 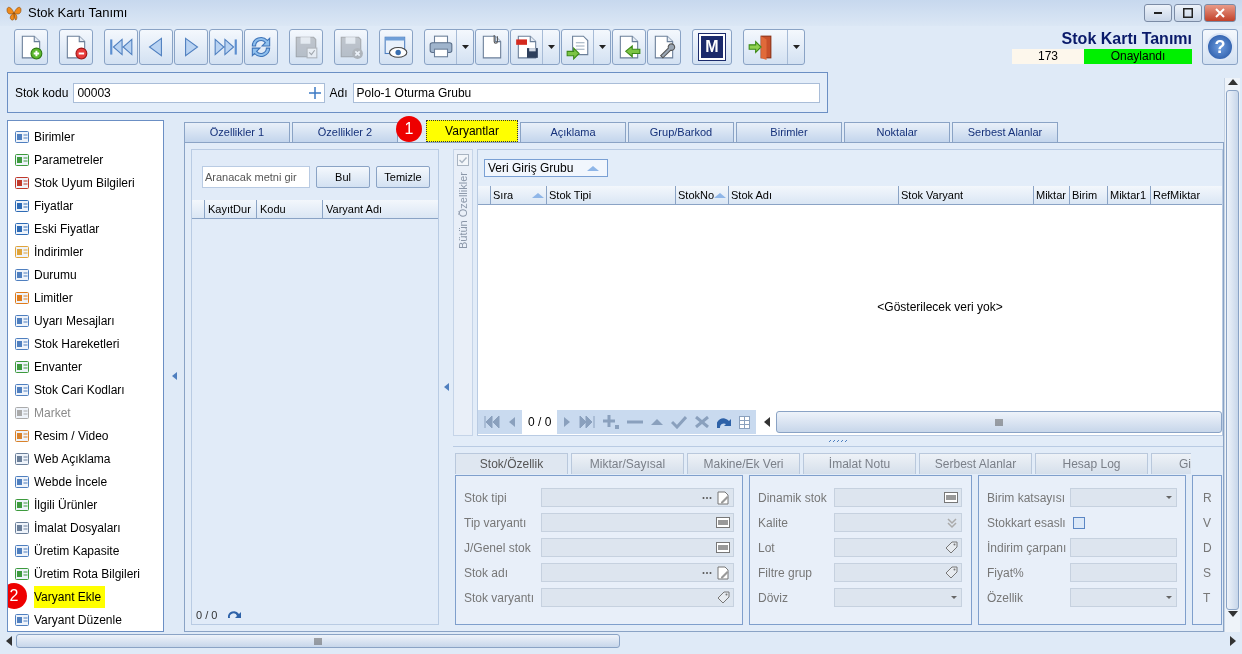 What do you see at coordinates (289, 209) in the screenshot?
I see `column-header: Kodu` at bounding box center [289, 209].